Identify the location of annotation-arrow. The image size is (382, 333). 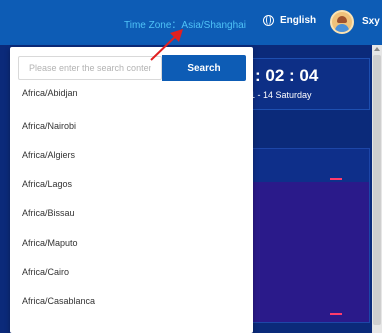
(166, 45).